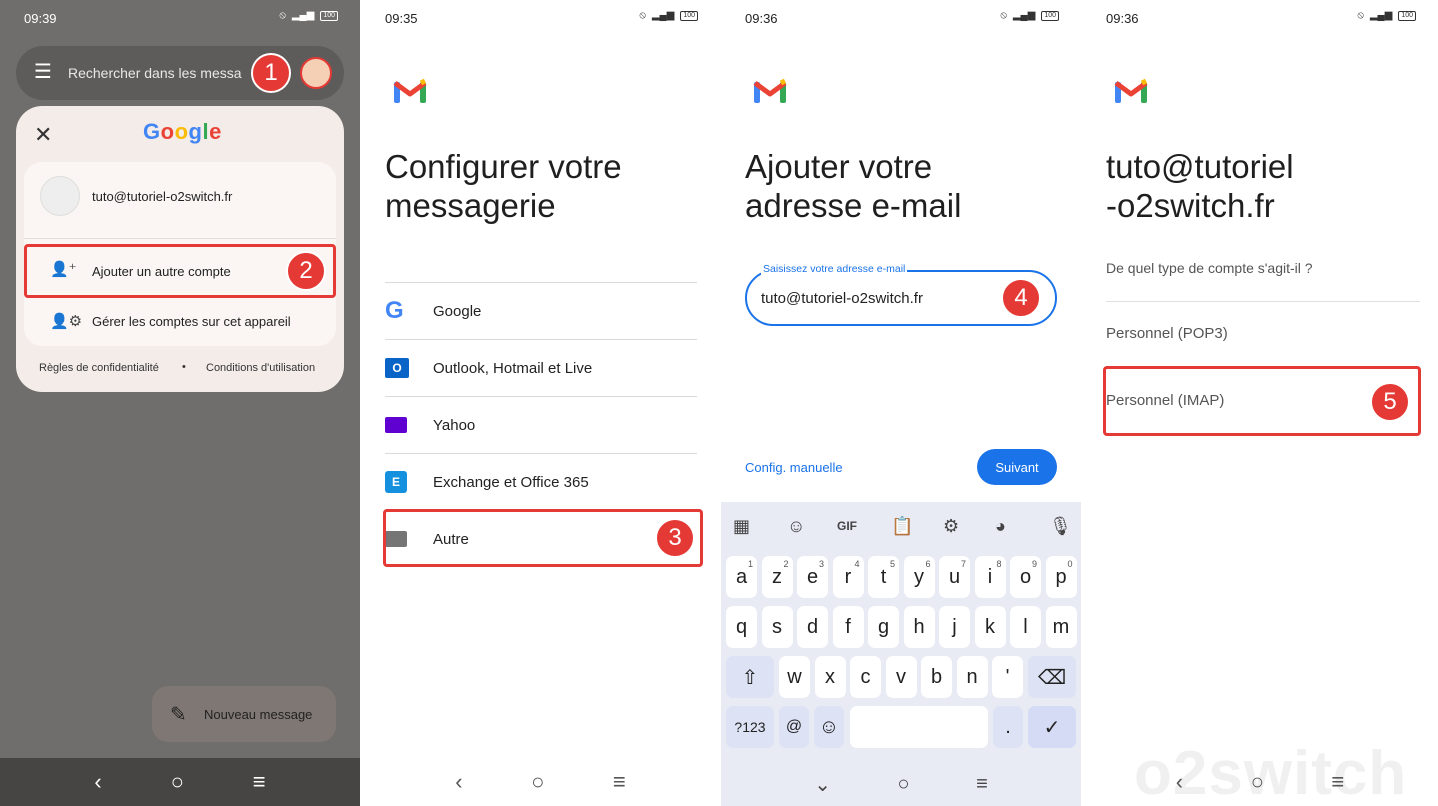  Describe the element at coordinates (470, 205) in the screenshot. I see `page-title-line2: messagerie` at that location.